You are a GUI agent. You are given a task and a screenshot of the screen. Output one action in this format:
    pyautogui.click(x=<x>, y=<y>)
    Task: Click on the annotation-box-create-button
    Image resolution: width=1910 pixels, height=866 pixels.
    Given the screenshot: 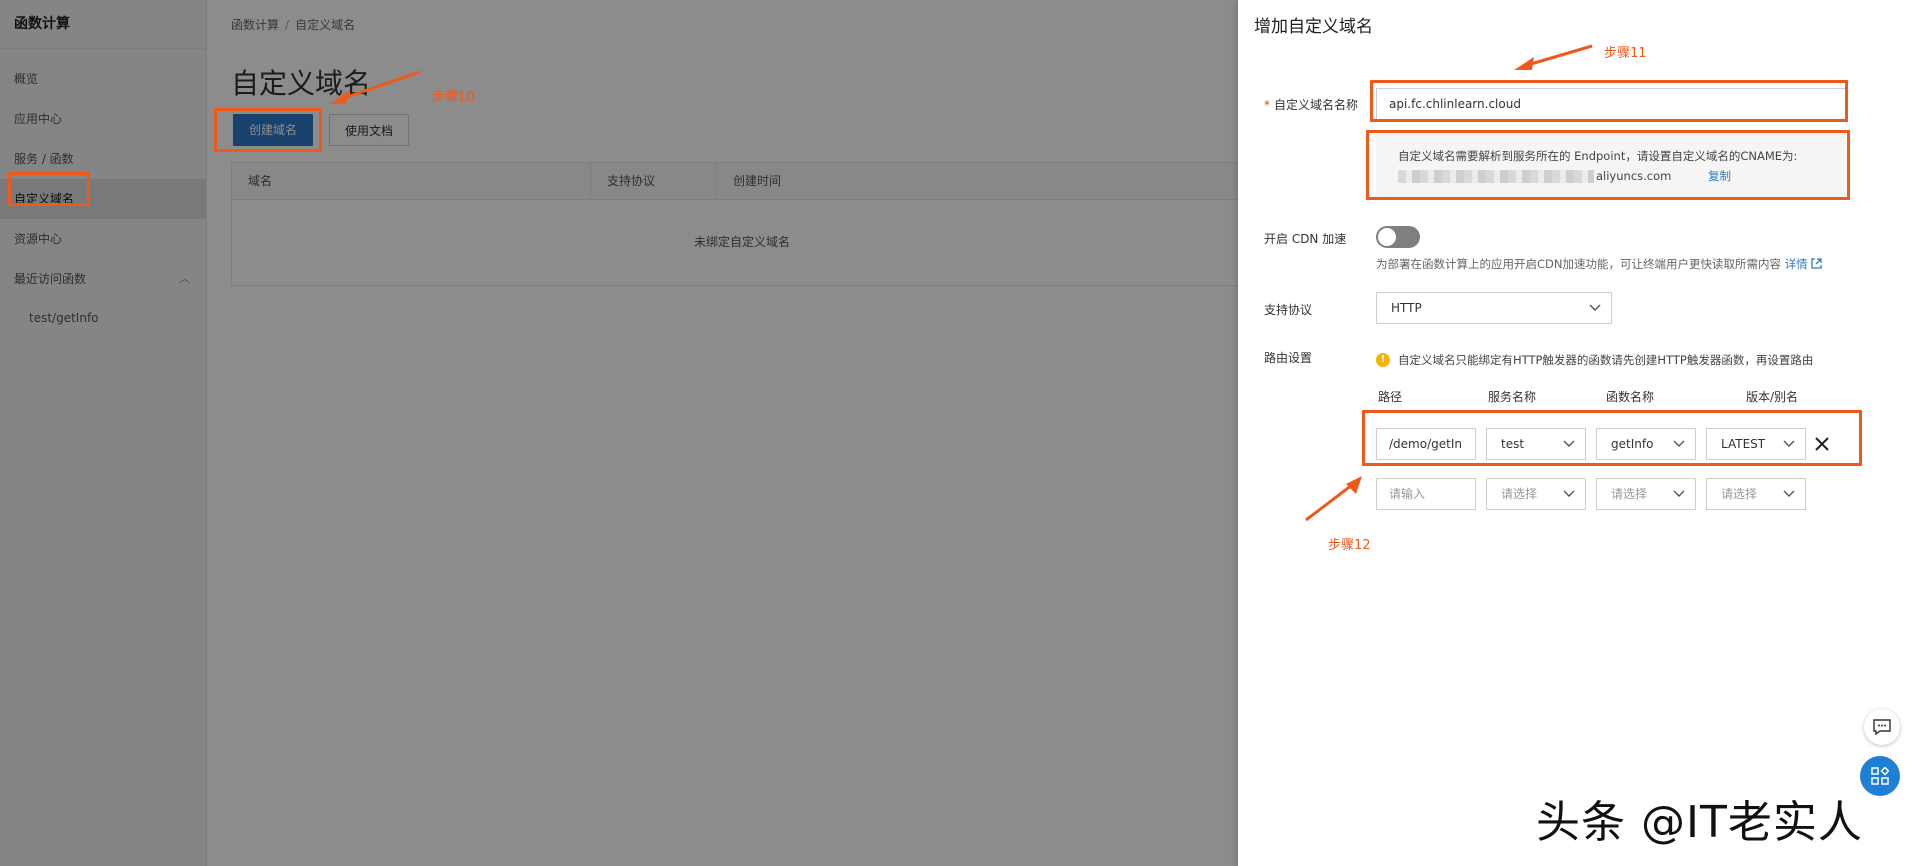 What is the action you would take?
    pyautogui.click(x=268, y=130)
    